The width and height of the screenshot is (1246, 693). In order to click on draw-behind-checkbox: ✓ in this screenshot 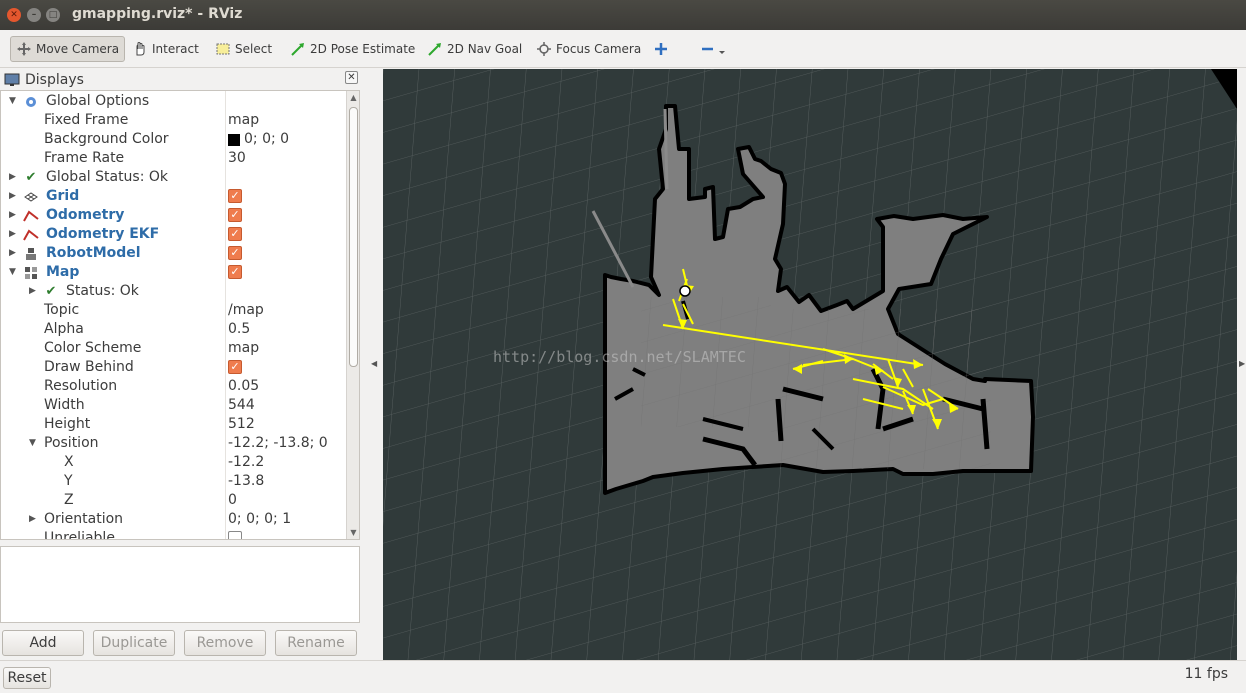, I will do `click(235, 367)`.